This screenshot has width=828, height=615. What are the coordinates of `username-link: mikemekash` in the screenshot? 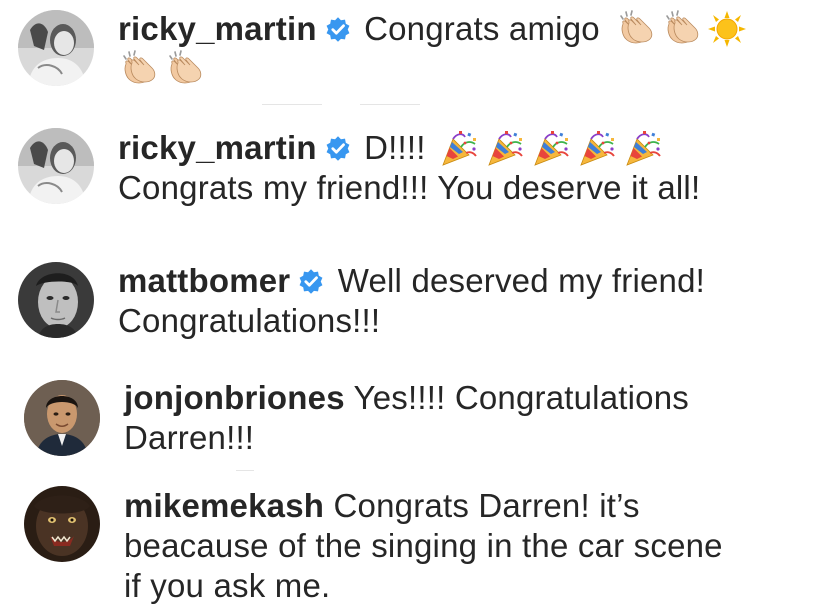 It's located at (224, 505).